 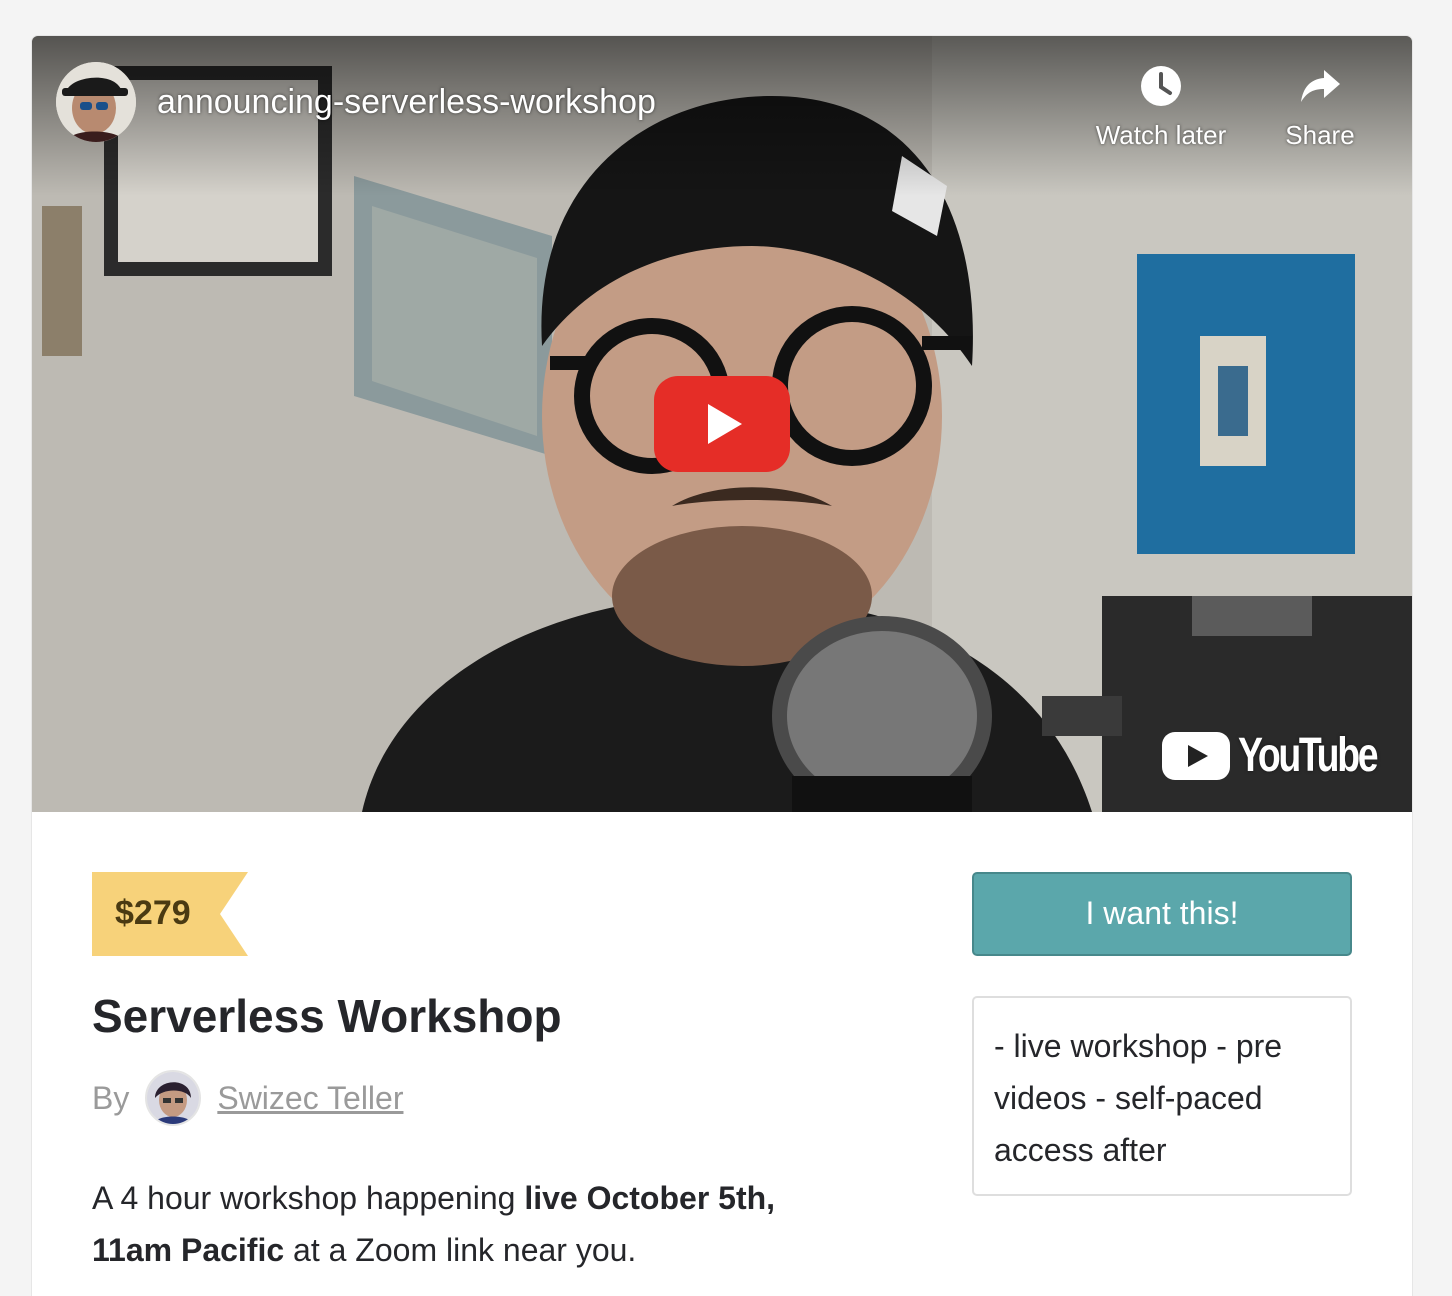 What do you see at coordinates (460, 1250) in the screenshot?
I see `description-text-2: at a Zoom link near you.` at bounding box center [460, 1250].